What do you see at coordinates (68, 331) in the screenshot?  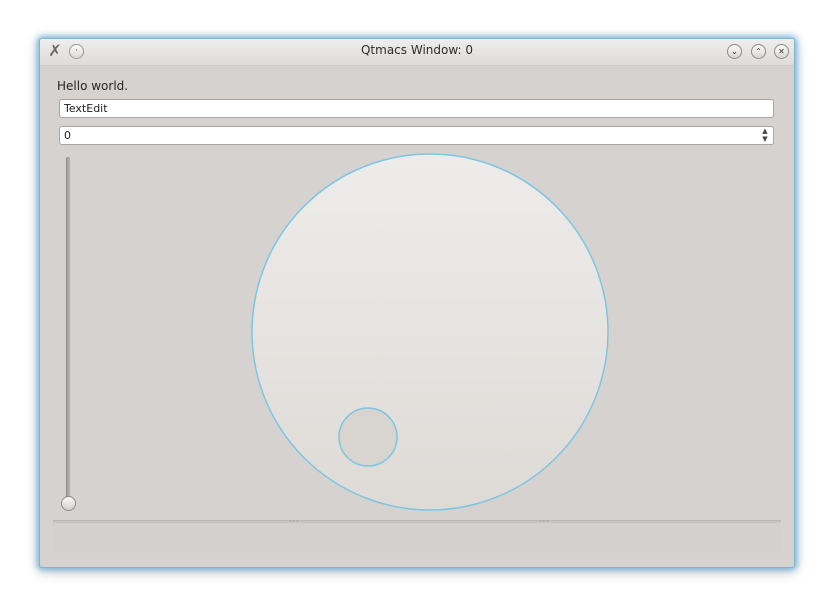 I see `vertical-slider` at bounding box center [68, 331].